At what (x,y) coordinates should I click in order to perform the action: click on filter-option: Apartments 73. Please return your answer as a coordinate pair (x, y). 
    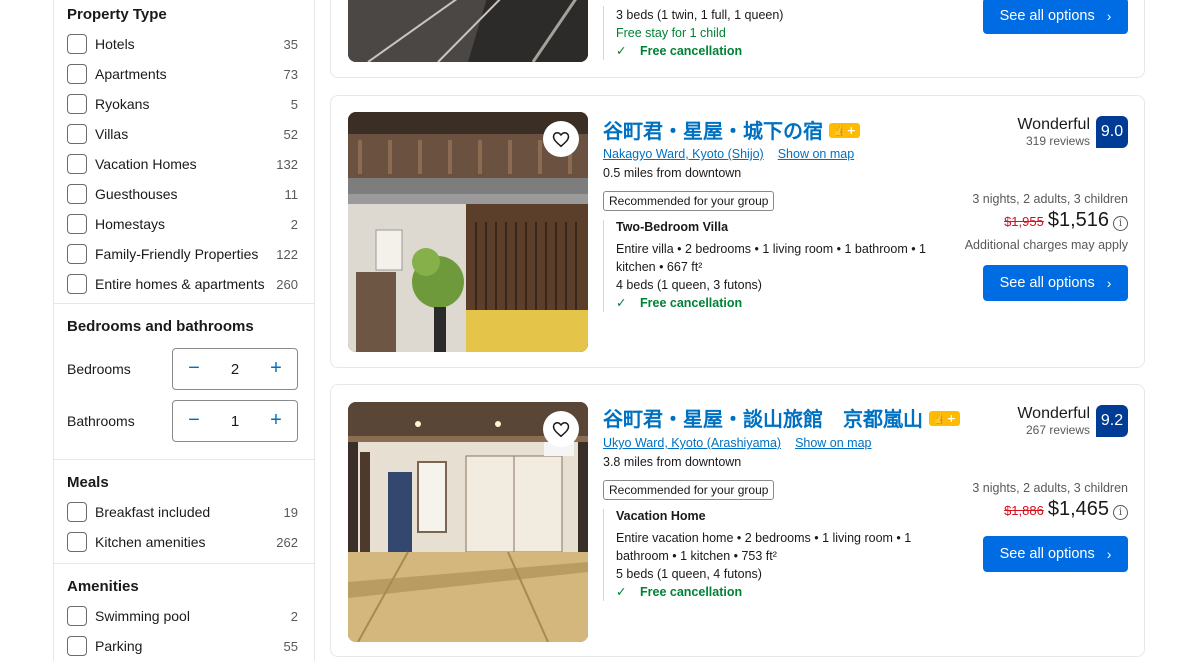
    Looking at the image, I should click on (190, 74).